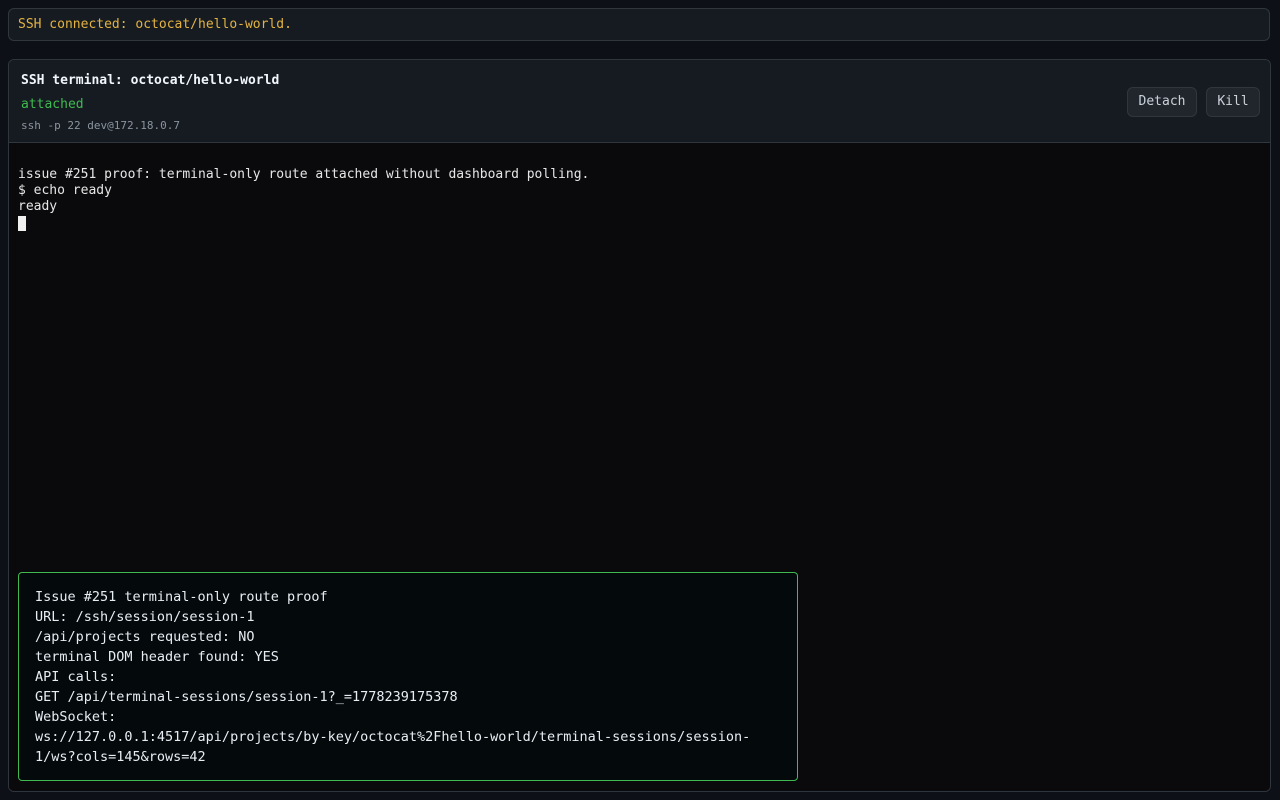  What do you see at coordinates (145, 617) in the screenshot?
I see `proof-url: URL: /ssh/session/session-1` at bounding box center [145, 617].